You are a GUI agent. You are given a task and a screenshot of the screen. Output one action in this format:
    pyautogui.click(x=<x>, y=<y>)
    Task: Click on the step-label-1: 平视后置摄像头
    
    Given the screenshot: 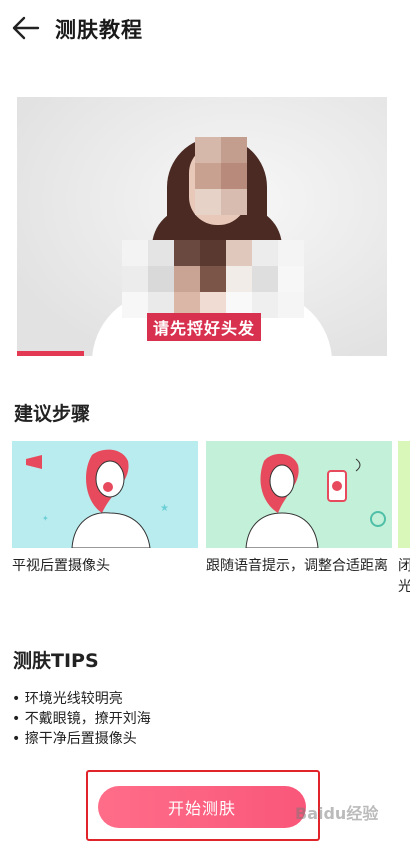 What is the action you would take?
    pyautogui.click(x=61, y=566)
    